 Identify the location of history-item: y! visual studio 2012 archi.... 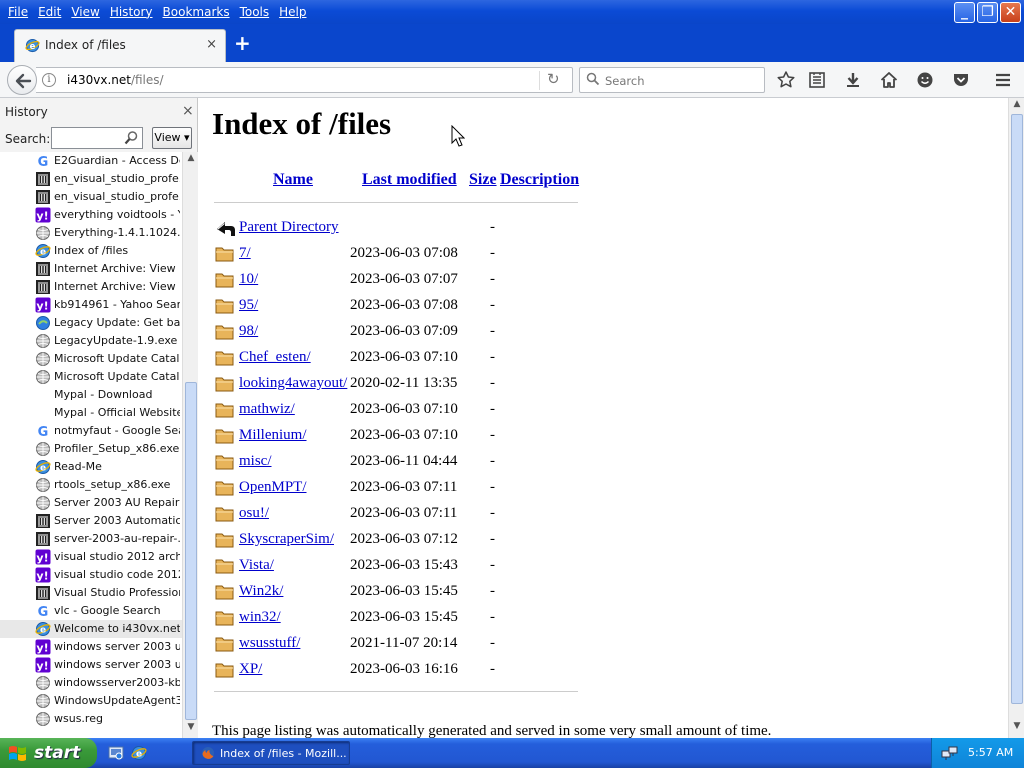
(91, 557).